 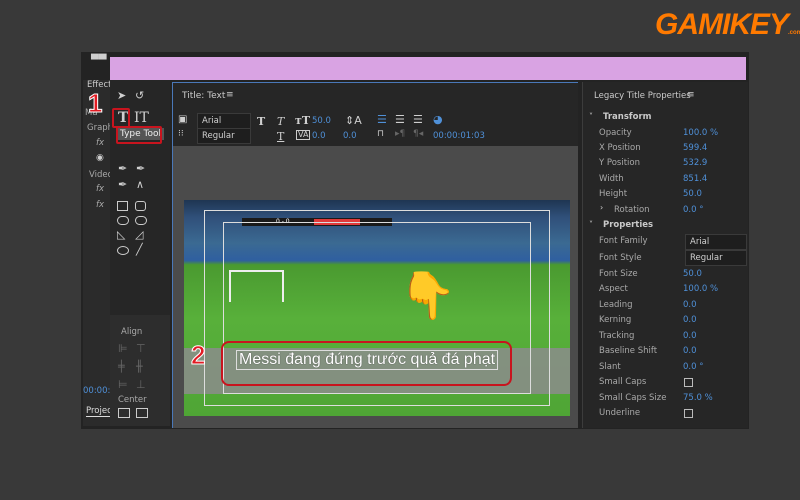 What do you see at coordinates (121, 366) in the screenshot?
I see `align-center-h-icon: ╪` at bounding box center [121, 366].